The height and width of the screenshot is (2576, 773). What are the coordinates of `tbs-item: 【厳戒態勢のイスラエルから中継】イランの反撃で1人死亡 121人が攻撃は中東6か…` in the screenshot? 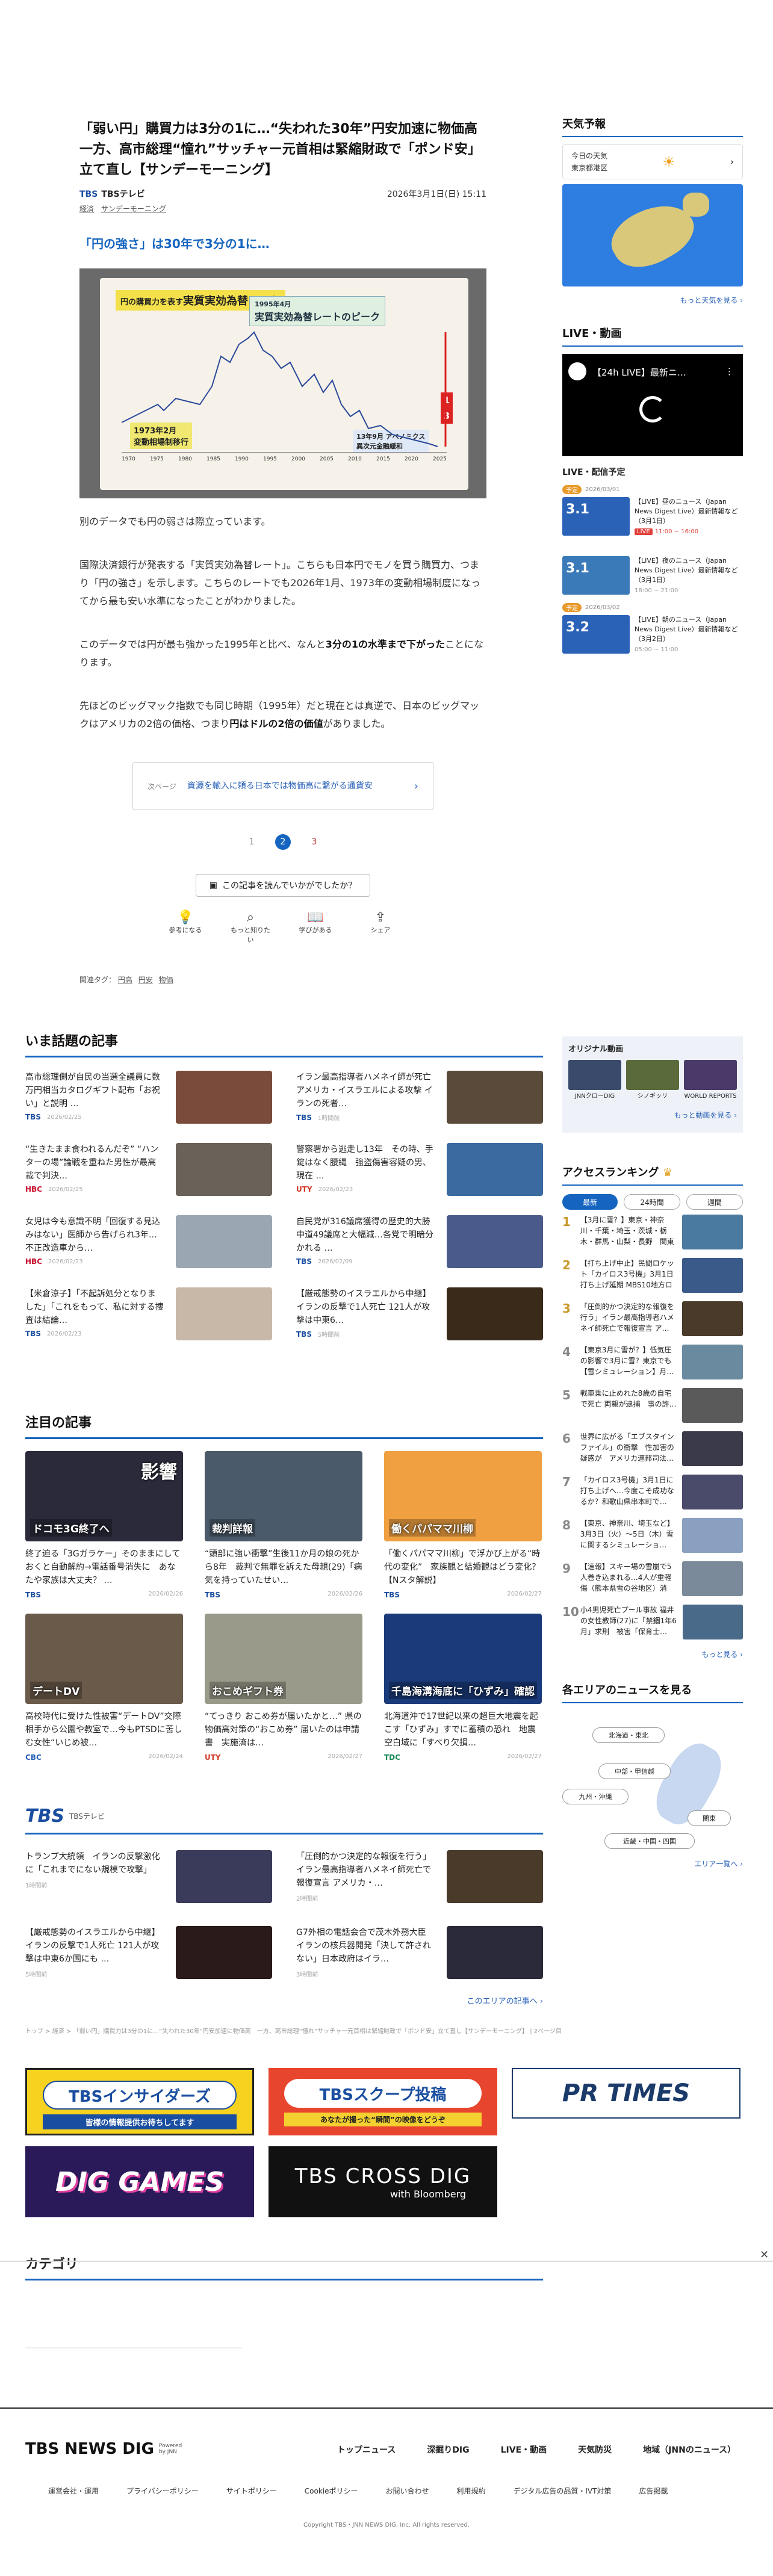 It's located at (148, 1955).